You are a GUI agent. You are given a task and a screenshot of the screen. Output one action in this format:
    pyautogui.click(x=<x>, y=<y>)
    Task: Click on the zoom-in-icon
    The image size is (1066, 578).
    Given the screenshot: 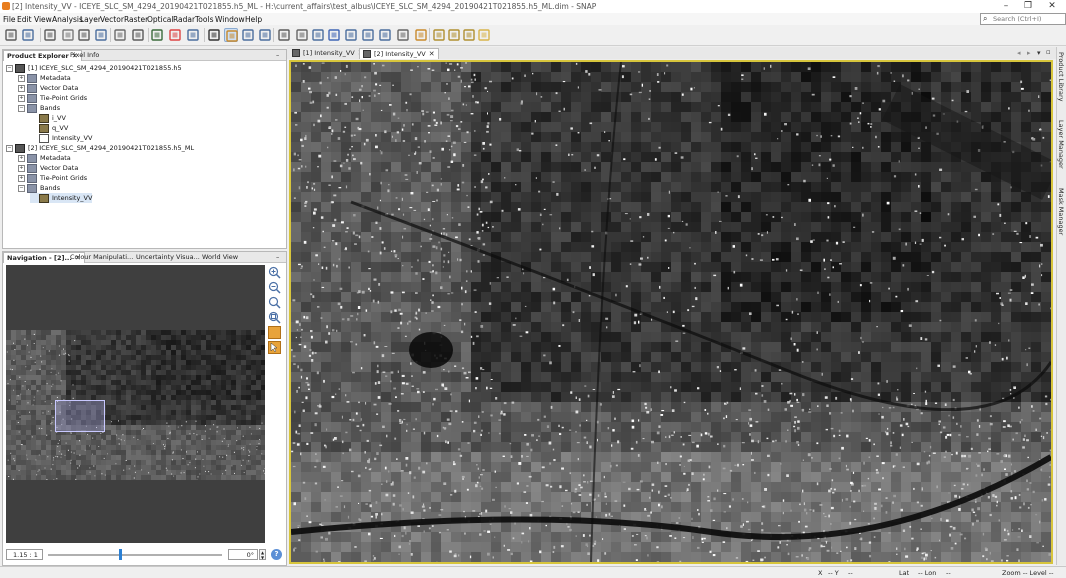 What is the action you would take?
    pyautogui.click(x=274, y=272)
    